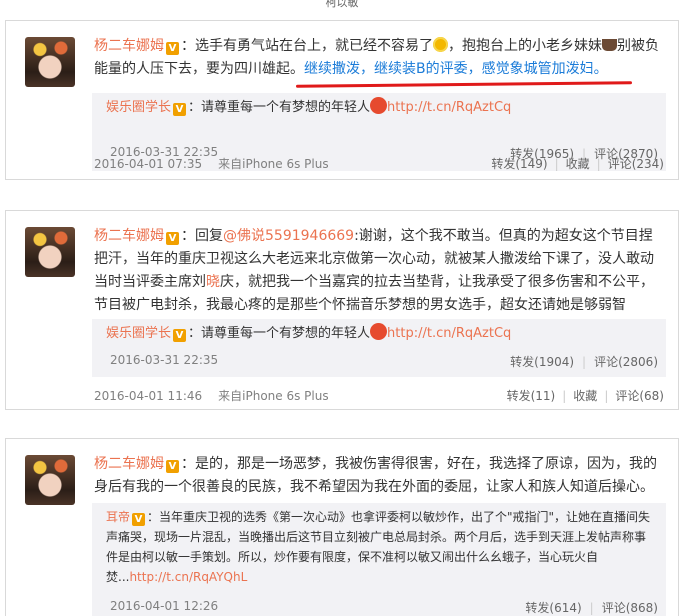  Describe the element at coordinates (553, 608) in the screenshot. I see `repost-forward-link: 转发(614)` at that location.